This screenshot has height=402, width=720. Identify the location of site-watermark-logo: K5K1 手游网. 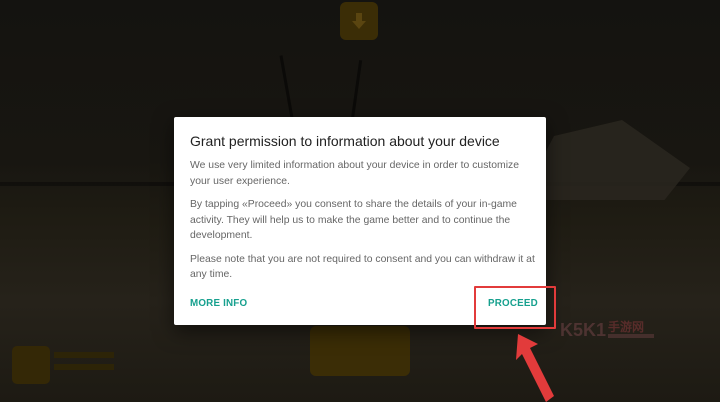
(607, 329).